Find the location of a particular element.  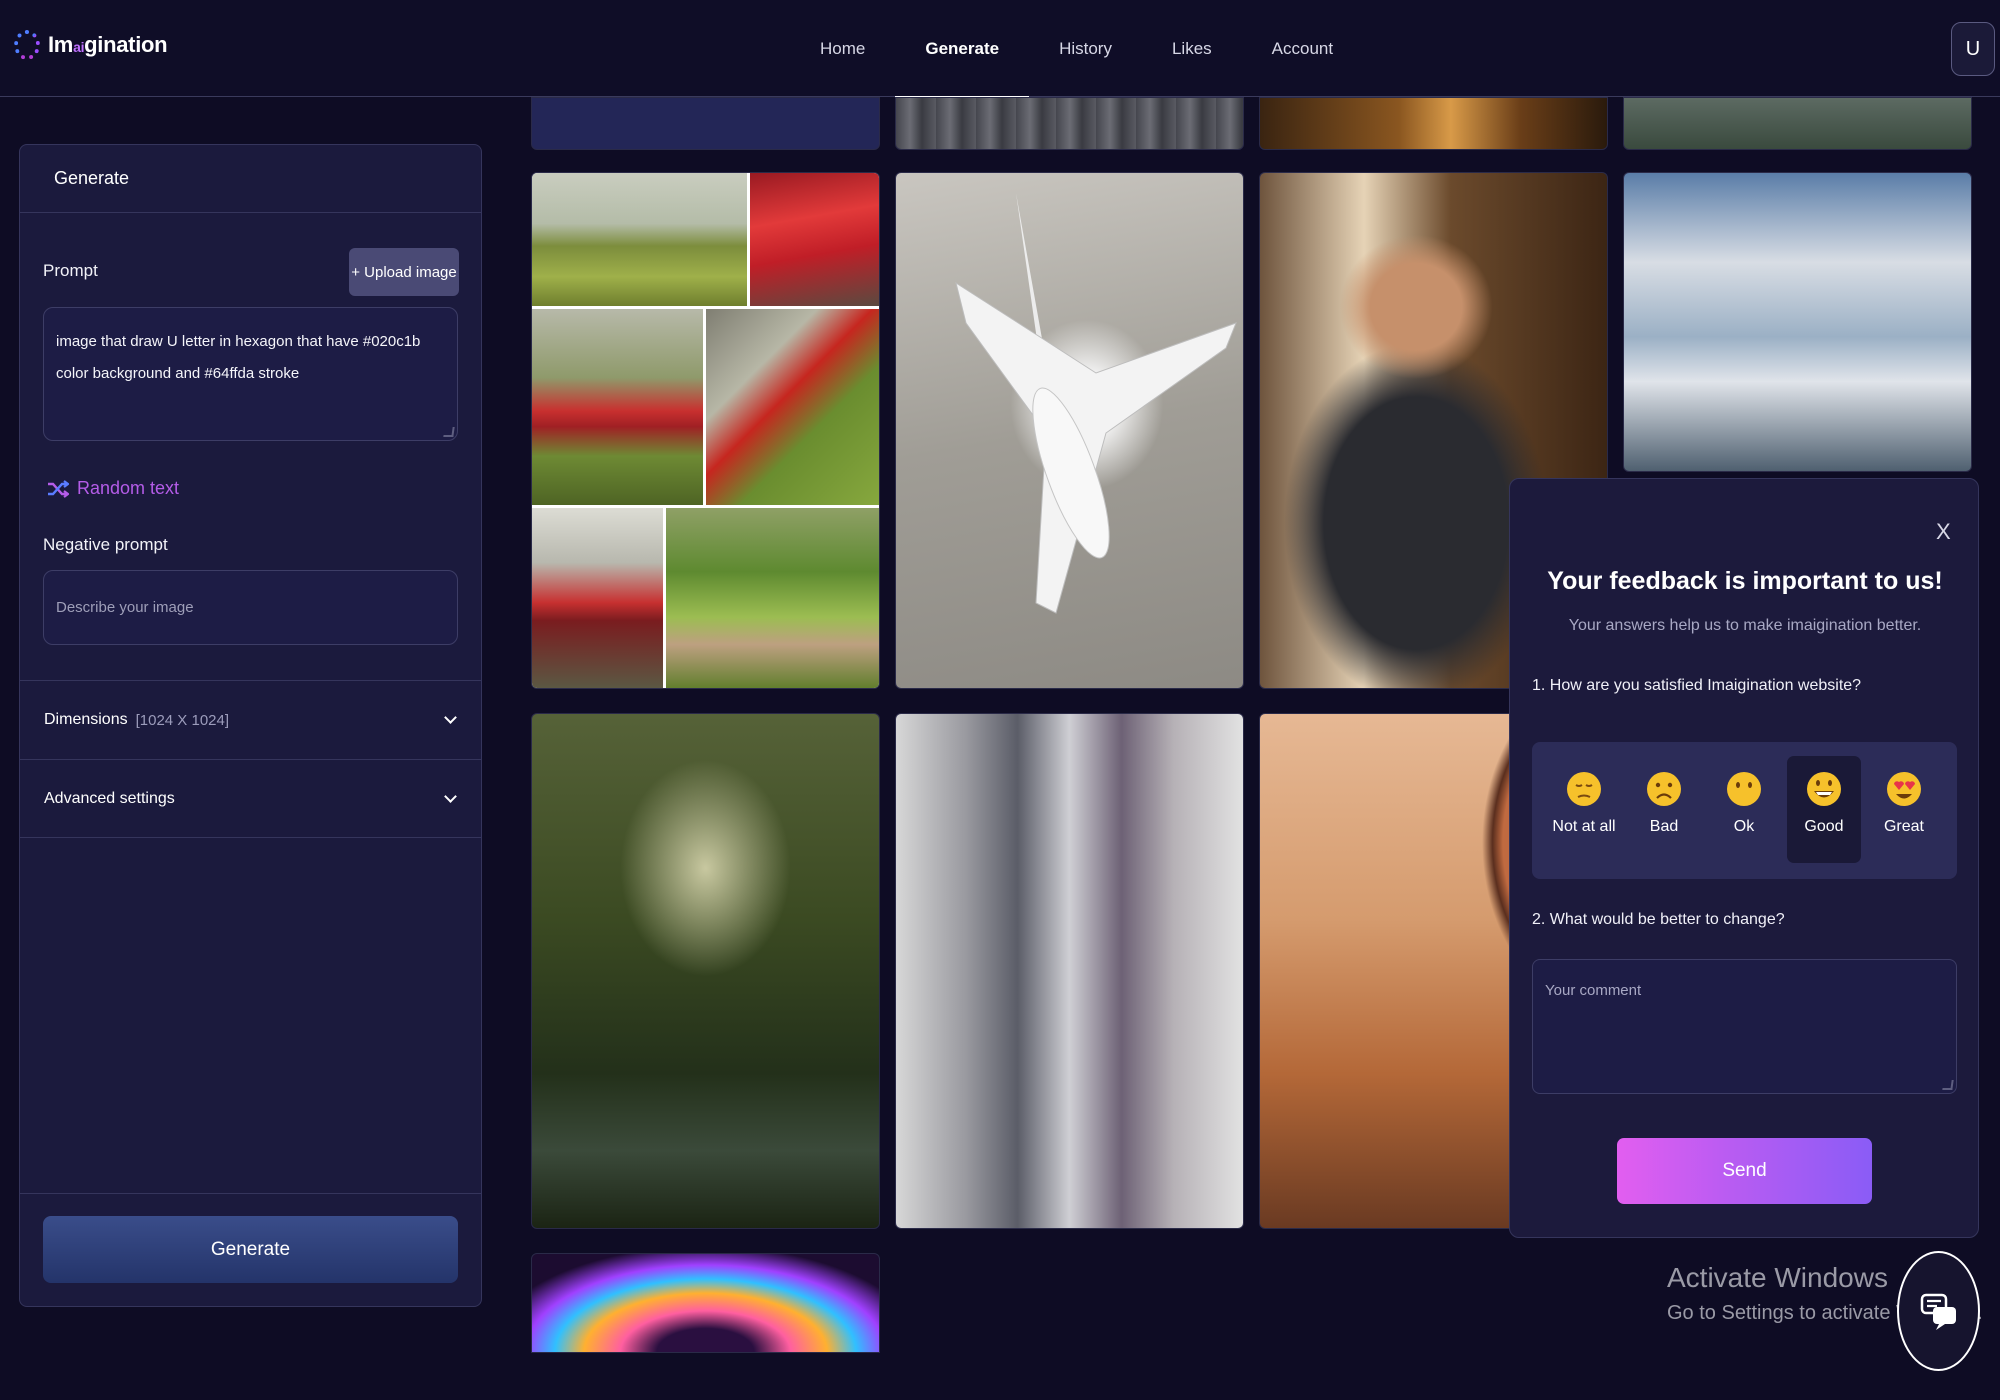

brand-logo: Imaigination is located at coordinates (91, 45).